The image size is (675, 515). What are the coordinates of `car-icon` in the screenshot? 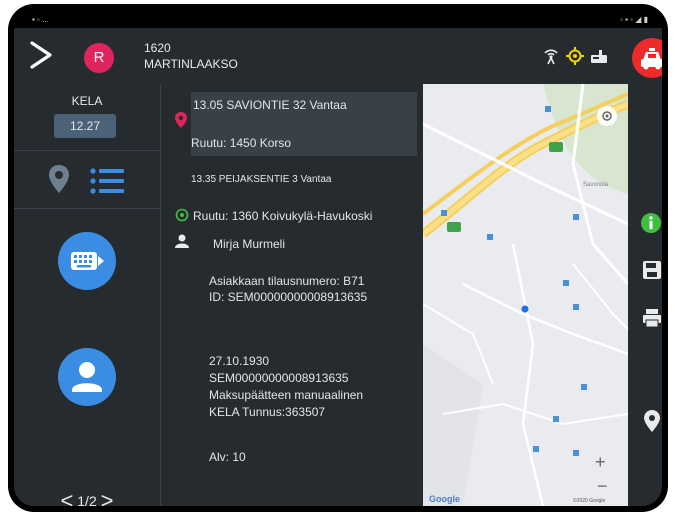 It's located at (651, 59).